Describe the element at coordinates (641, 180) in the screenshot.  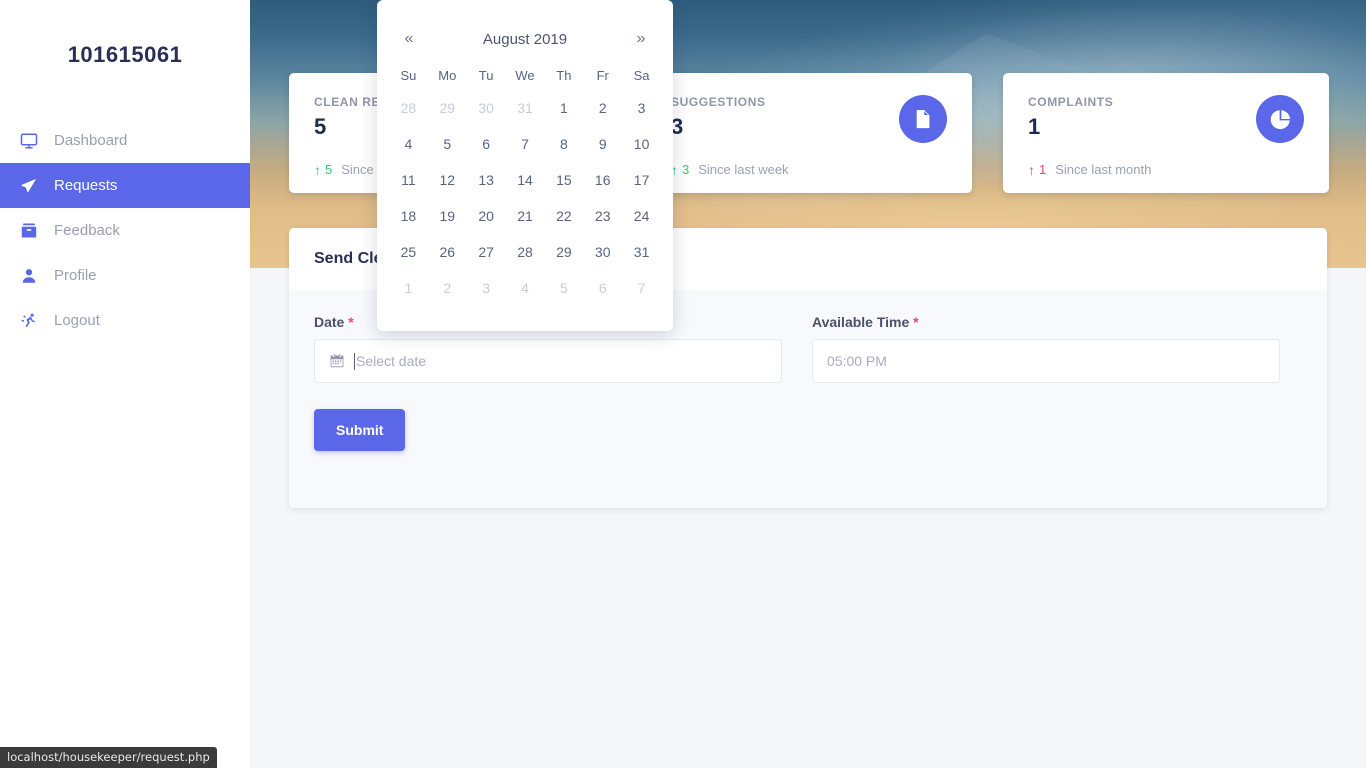
I see `datepicker-day: 17` at that location.